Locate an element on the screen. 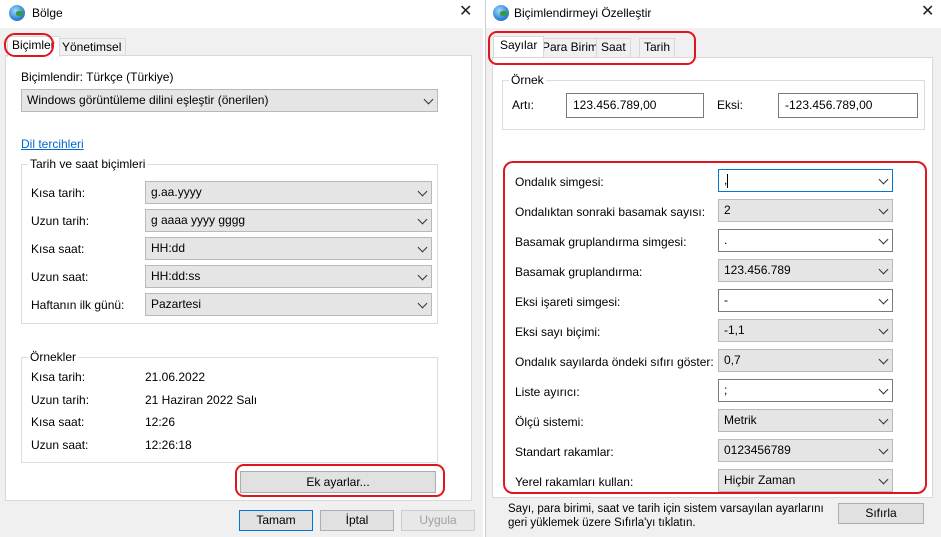 This screenshot has width=941, height=537. short-time-label: Kısa saat: is located at coordinates (58, 249).